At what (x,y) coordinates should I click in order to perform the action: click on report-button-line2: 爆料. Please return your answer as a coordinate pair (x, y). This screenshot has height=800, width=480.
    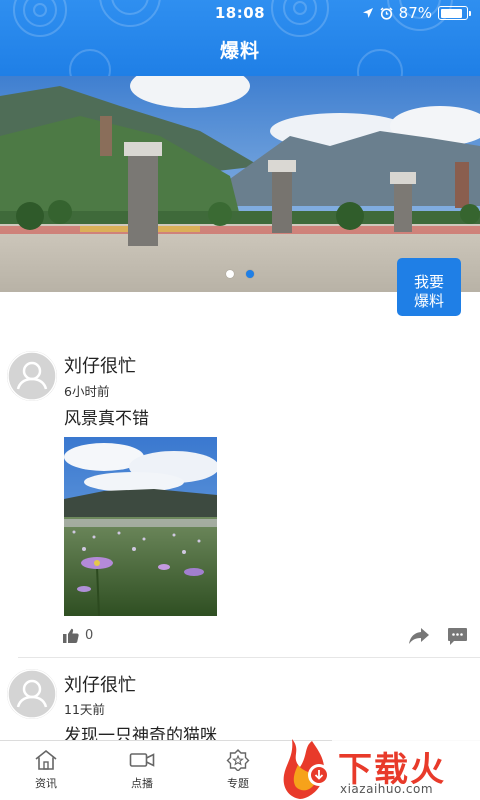
    Looking at the image, I should click on (428, 301).